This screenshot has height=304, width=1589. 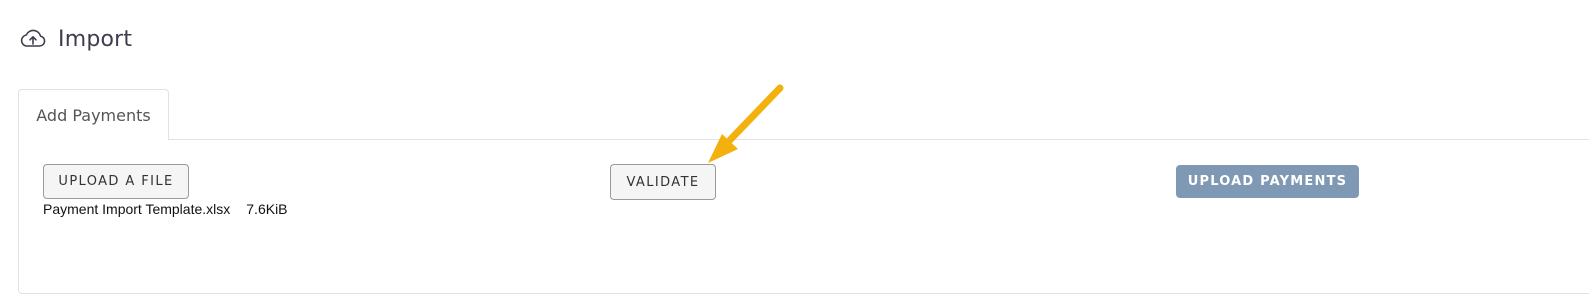 I want to click on cloud-upload-icon, so click(x=33, y=39).